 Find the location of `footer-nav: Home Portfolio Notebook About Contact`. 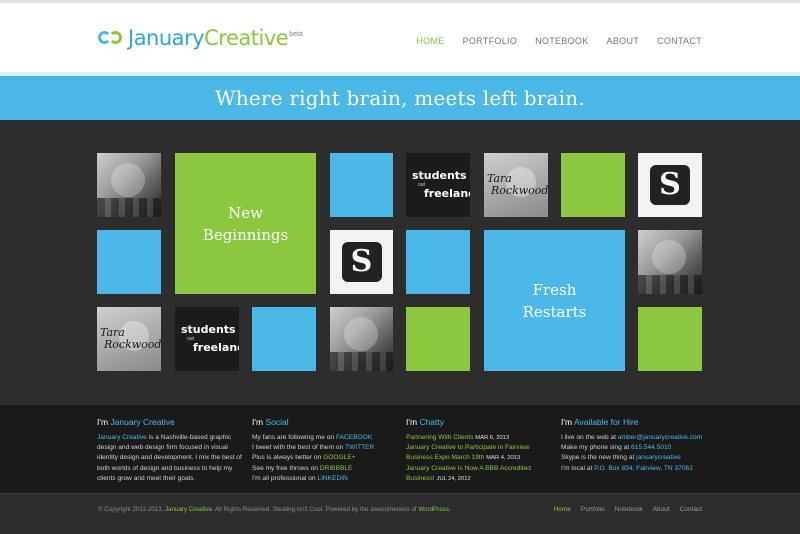

footer-nav: Home Portfolio Notebook About Contact is located at coordinates (628, 509).